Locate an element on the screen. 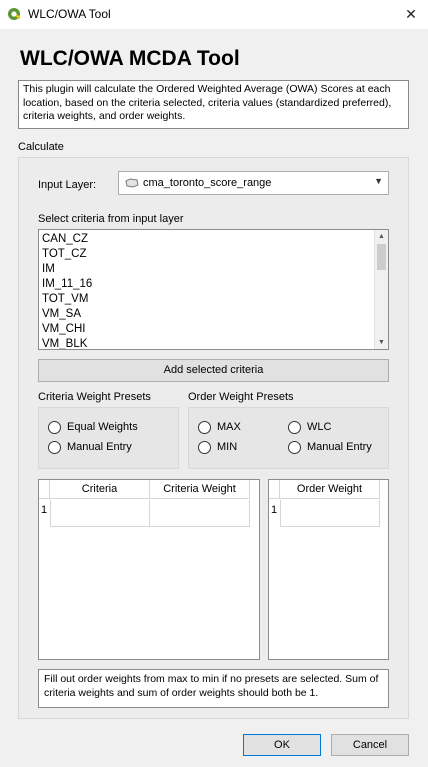 This screenshot has height=767, width=428. radio-label: MIN is located at coordinates (227, 447).